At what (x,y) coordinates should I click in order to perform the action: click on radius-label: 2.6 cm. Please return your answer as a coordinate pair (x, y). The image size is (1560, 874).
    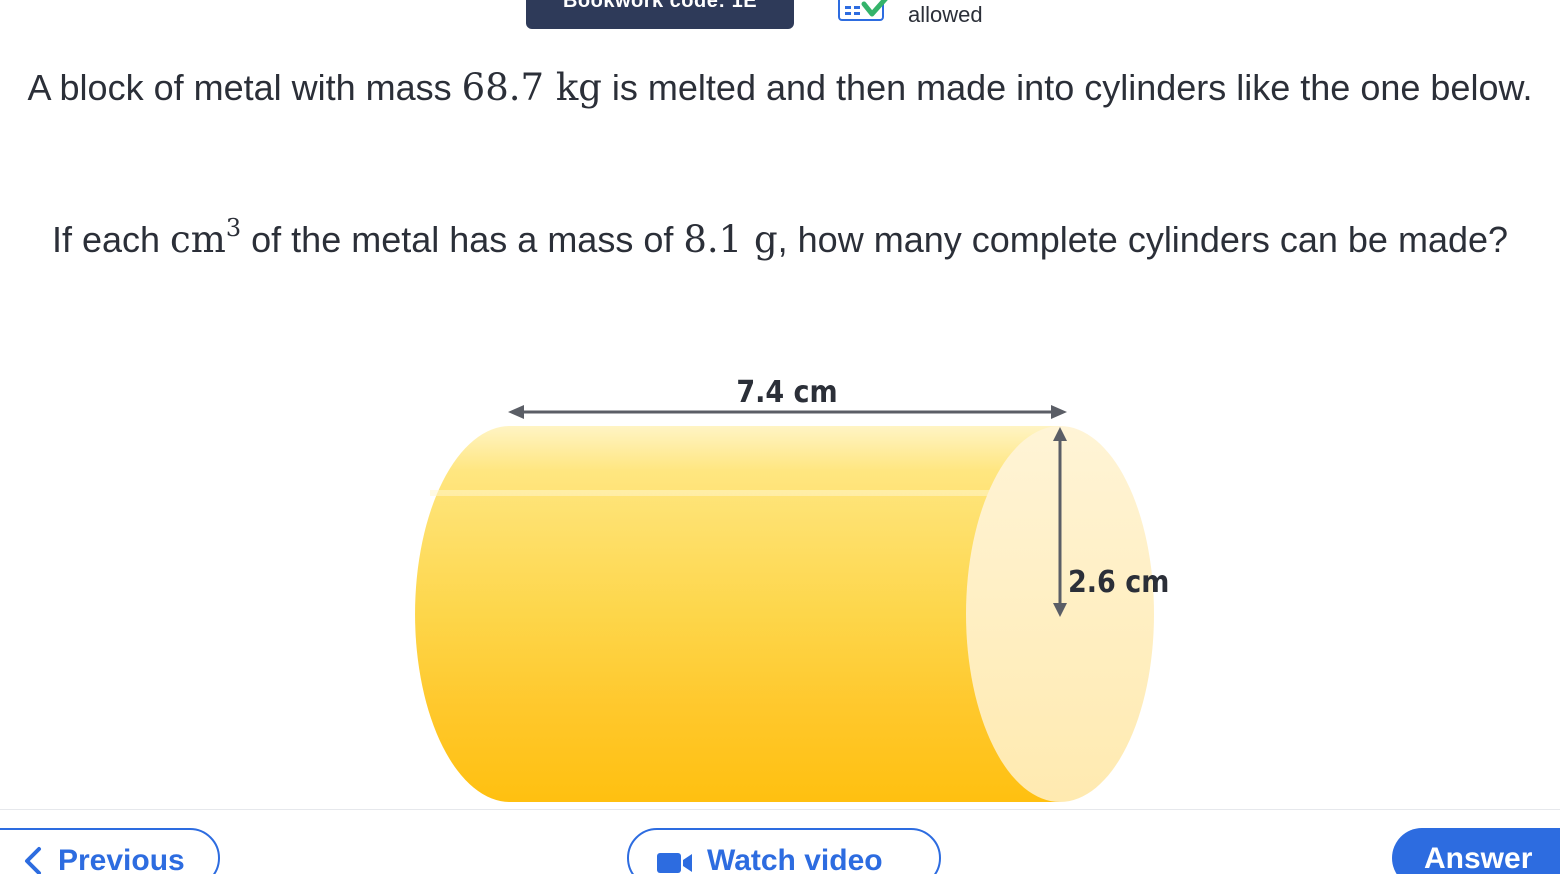
    Looking at the image, I should click on (1118, 582).